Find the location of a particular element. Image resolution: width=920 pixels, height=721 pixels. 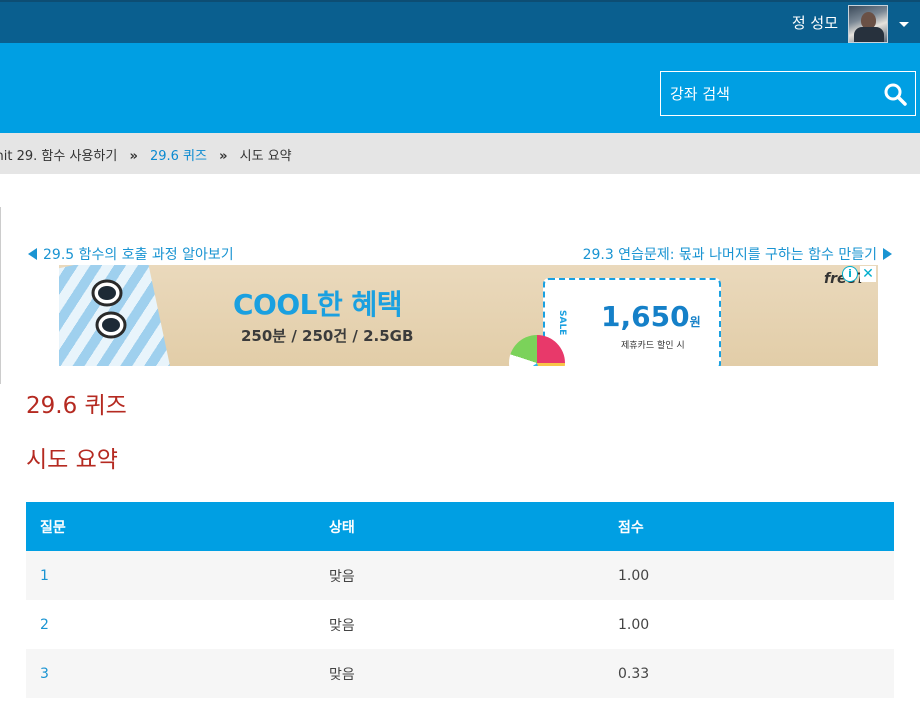

question-link: 3 is located at coordinates (44, 674).